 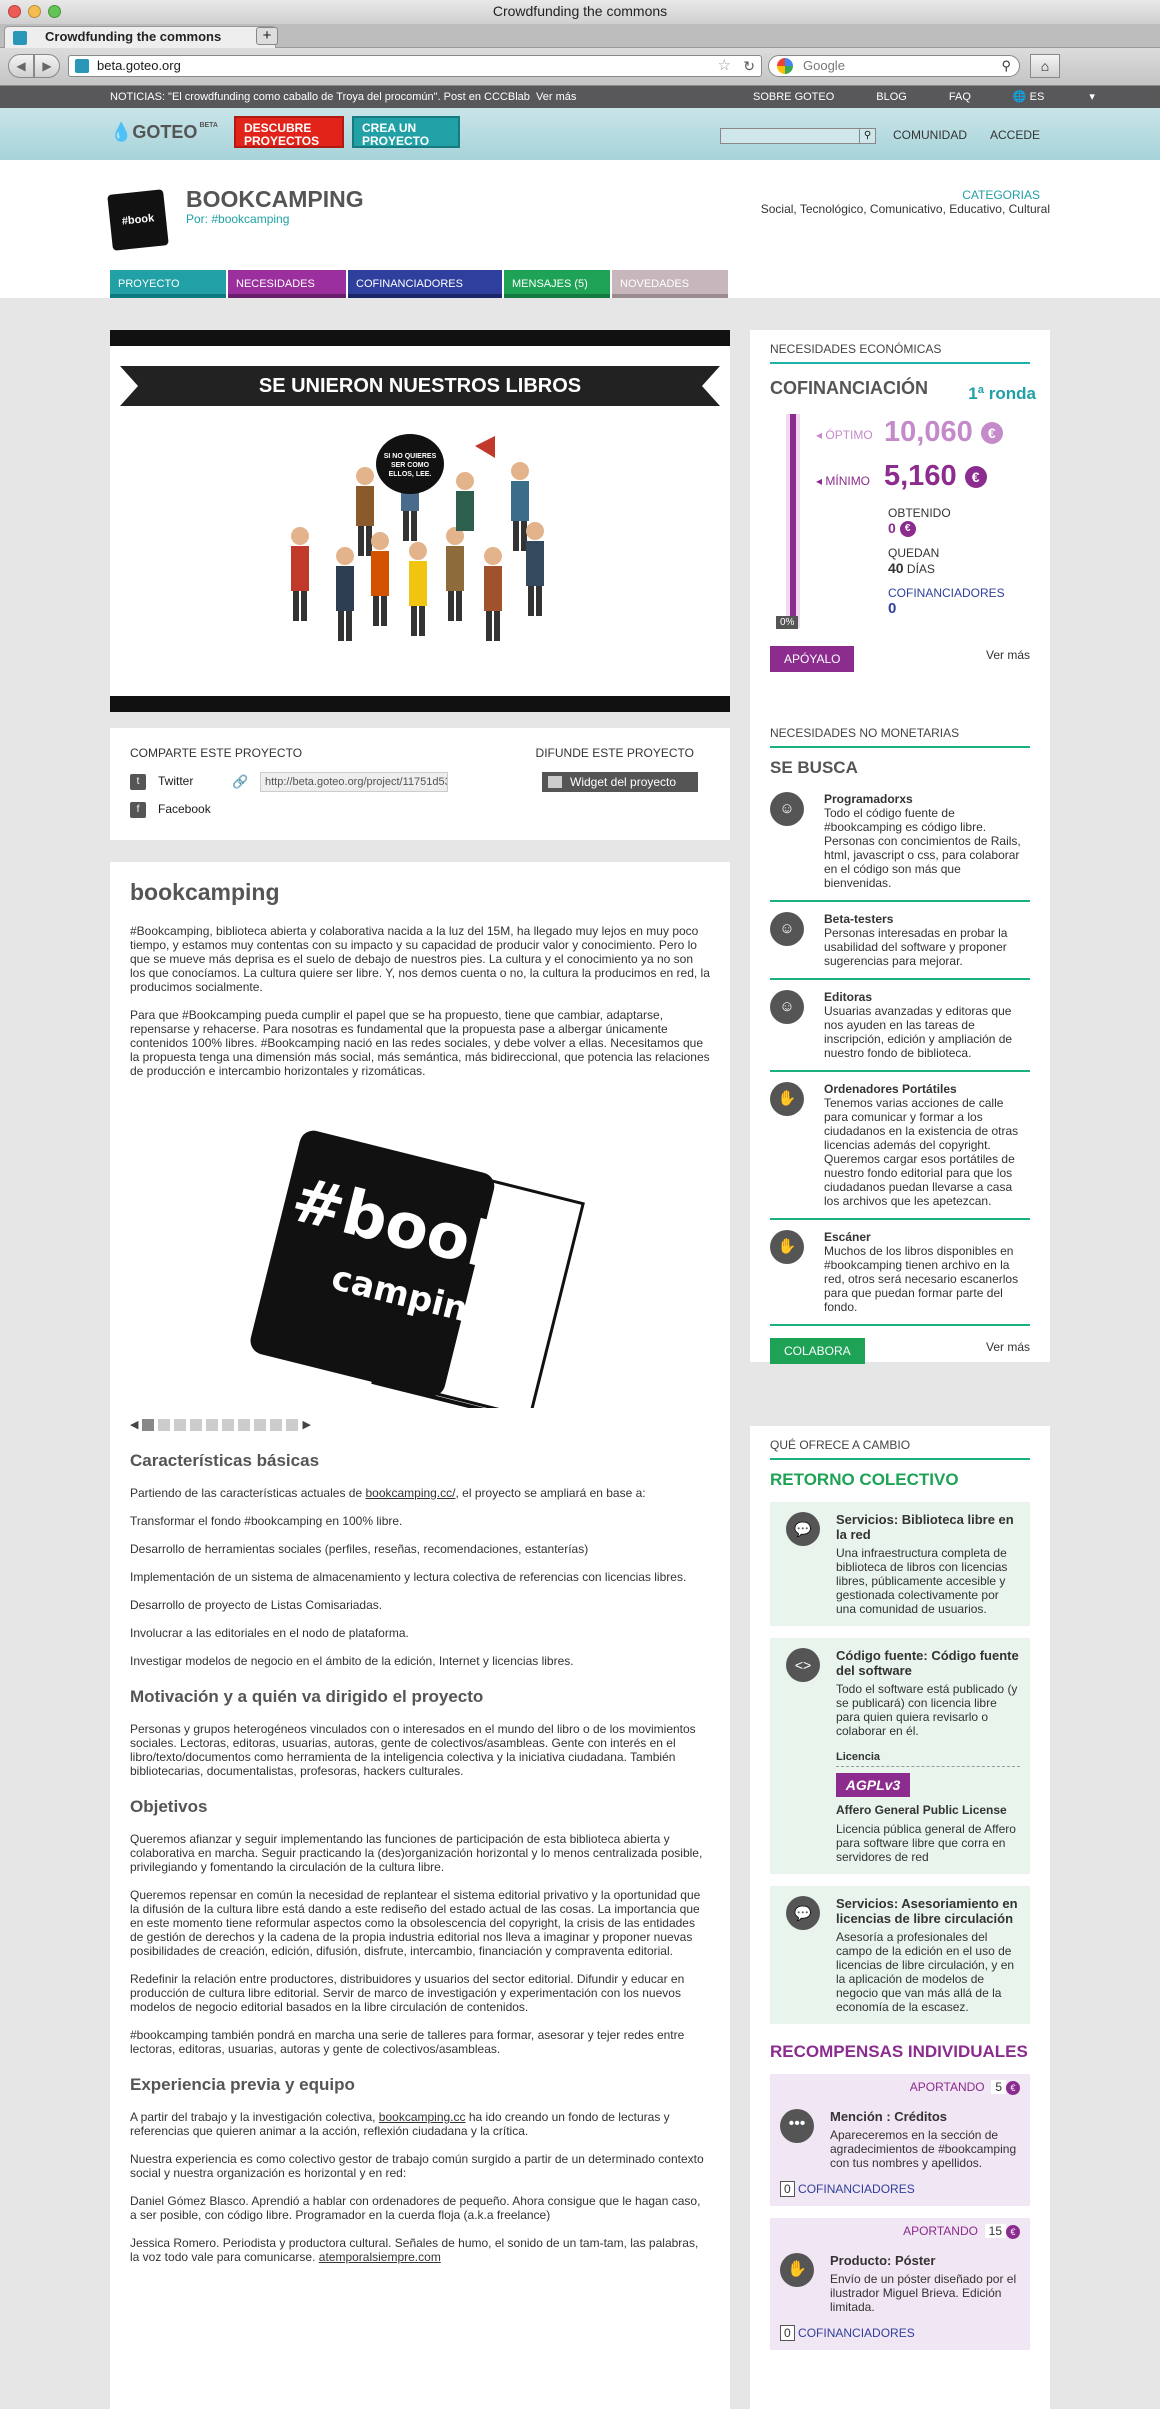 What do you see at coordinates (914, 553) in the screenshot?
I see `remaining-label: QUEDAN` at bounding box center [914, 553].